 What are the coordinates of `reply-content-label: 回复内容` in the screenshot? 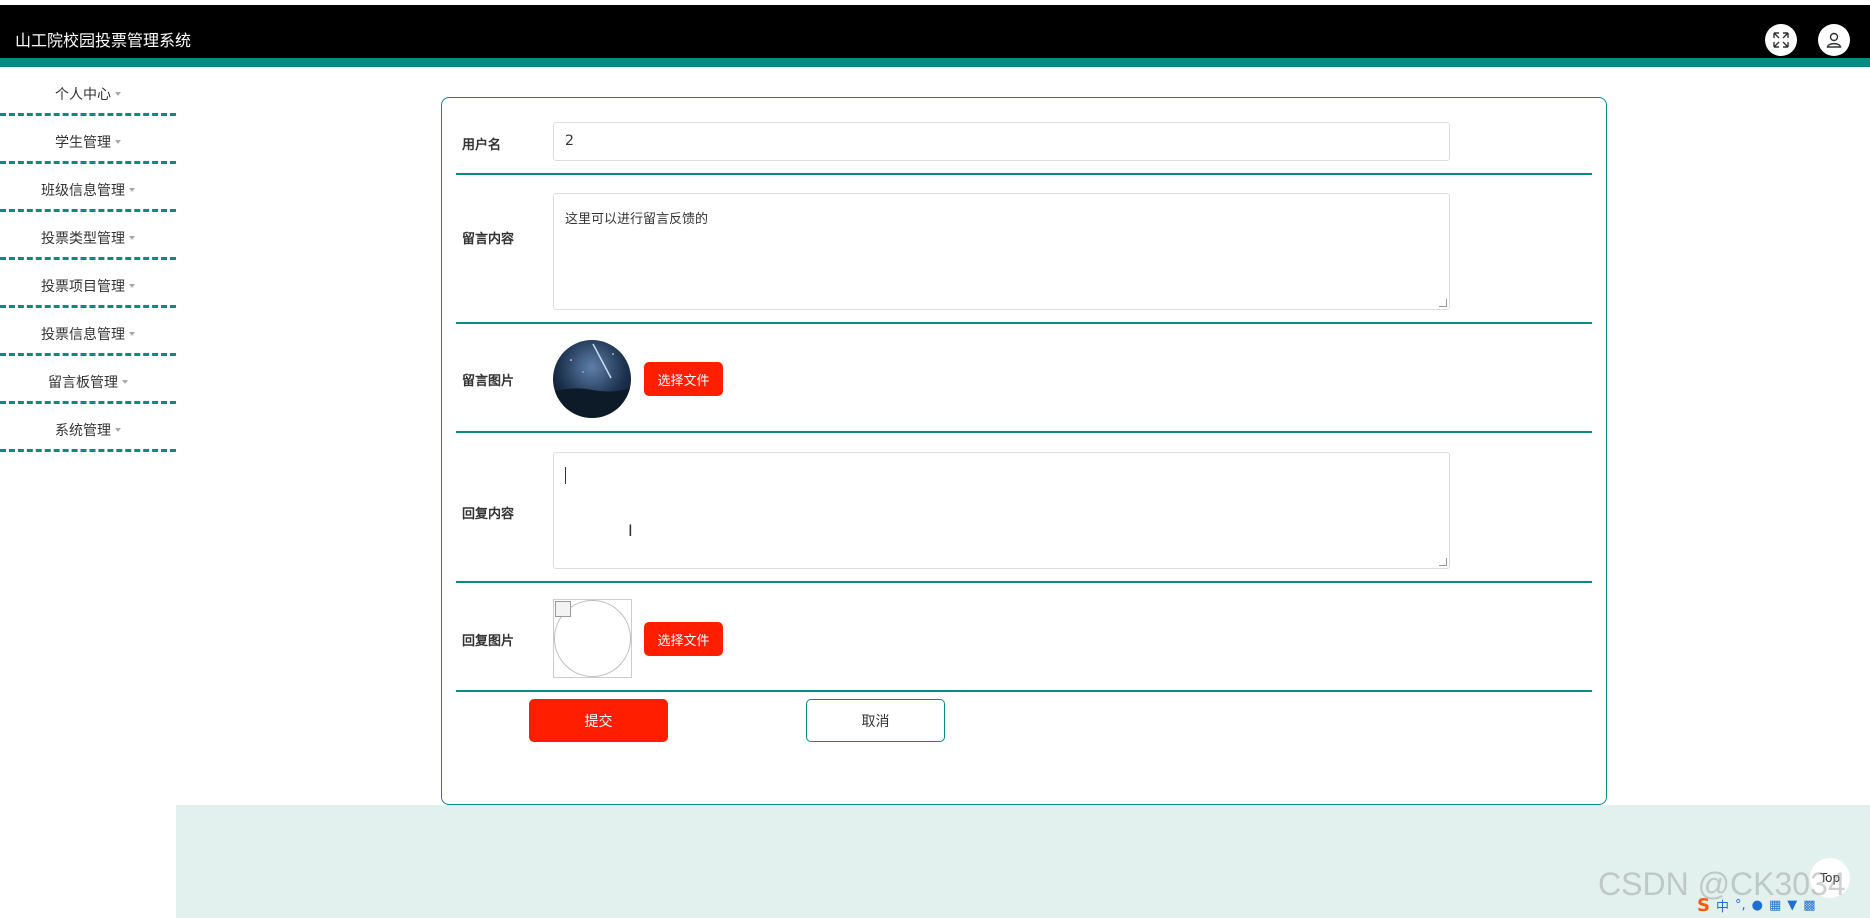 It's located at (488, 514).